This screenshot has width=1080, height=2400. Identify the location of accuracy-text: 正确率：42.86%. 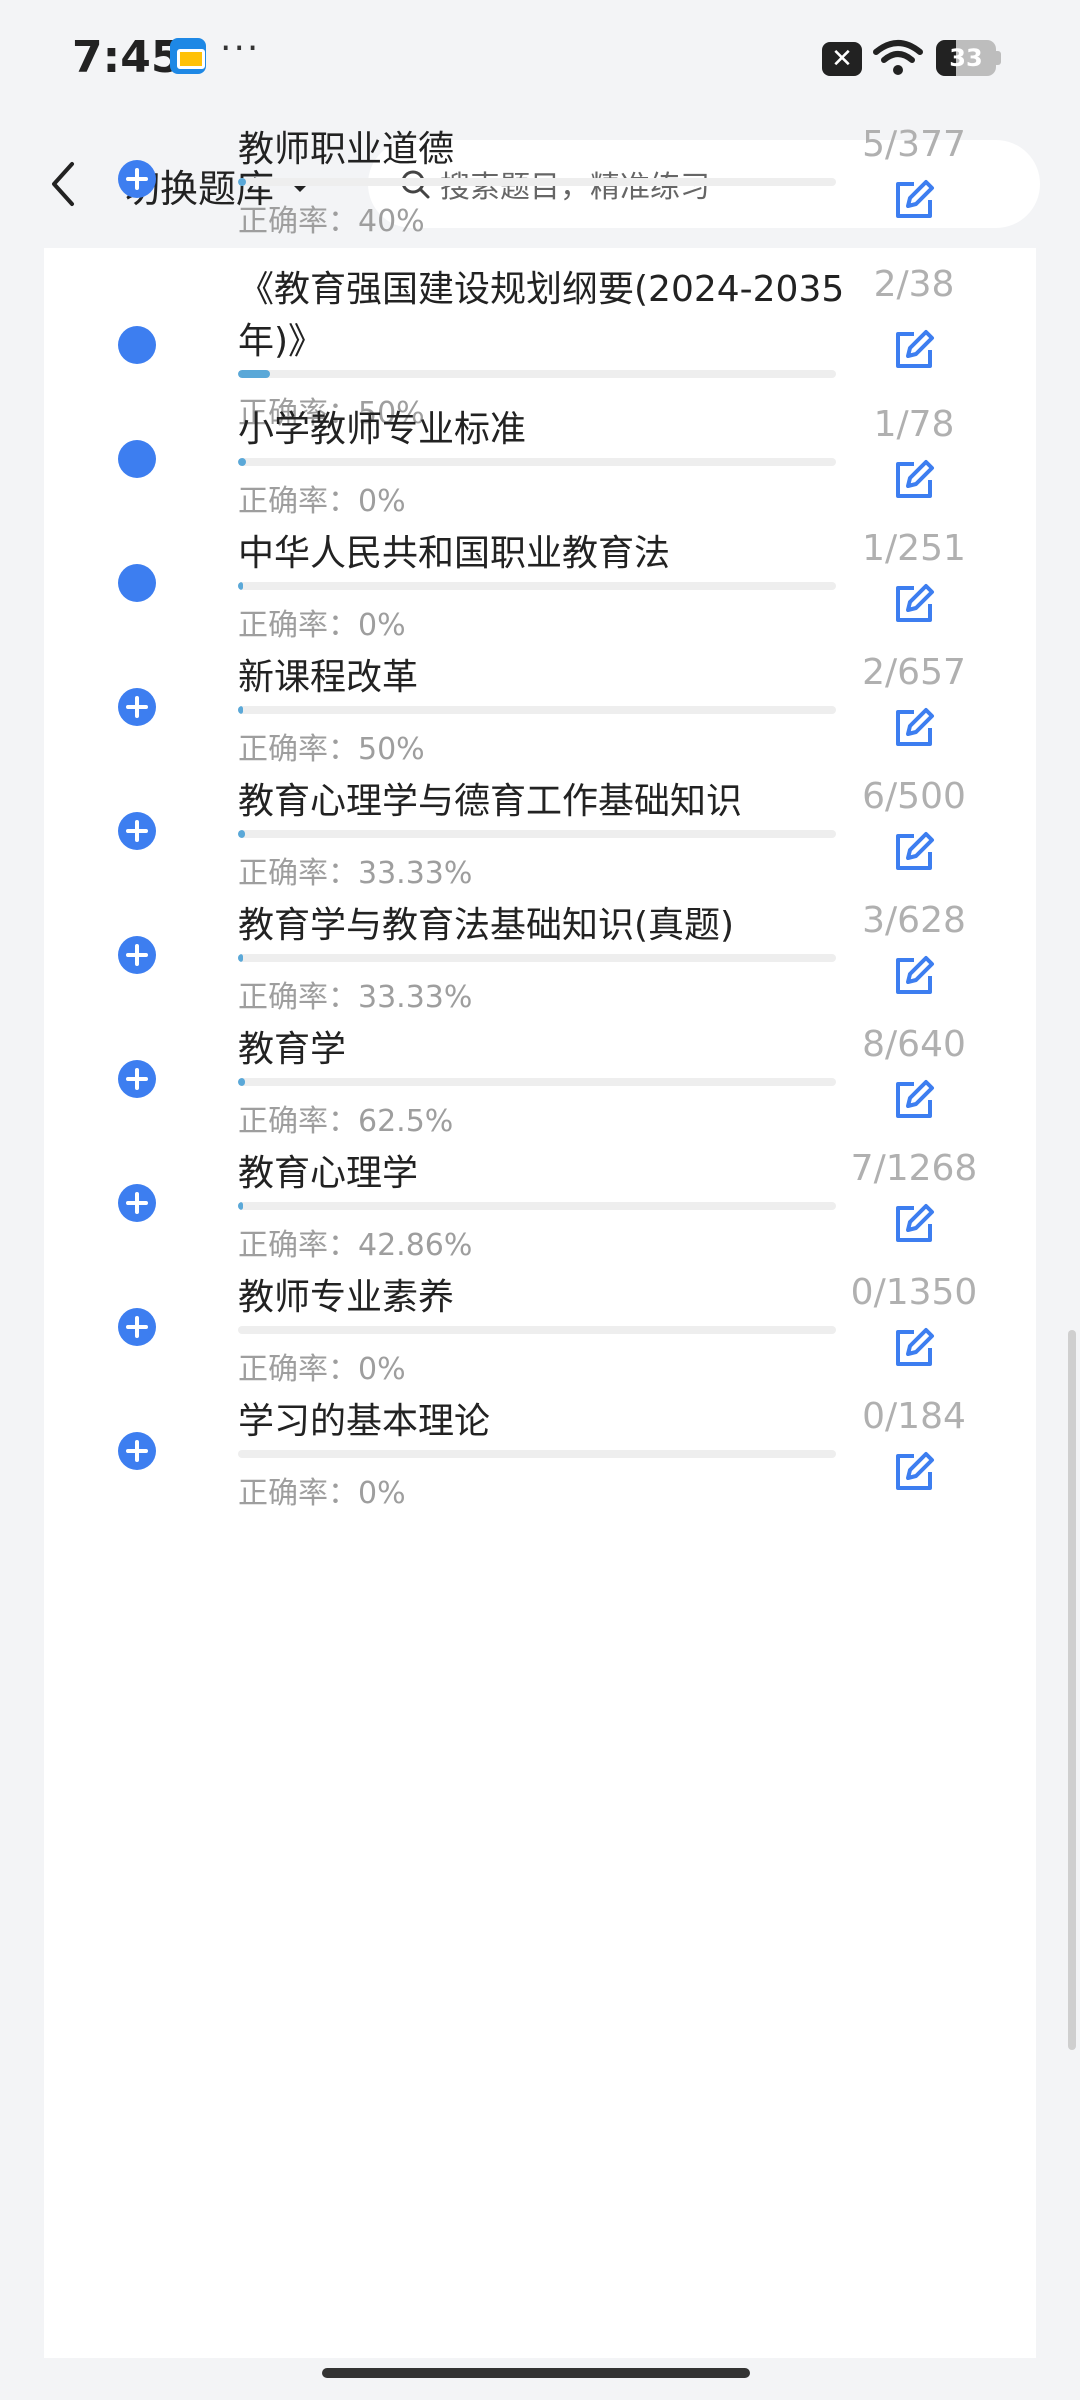
(355, 1245).